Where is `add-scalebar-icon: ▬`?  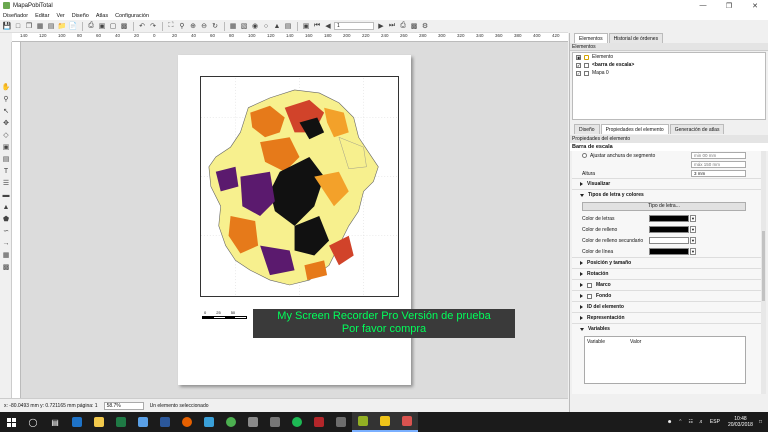
add-scalebar-icon: ▬ is located at coordinates (6, 195).